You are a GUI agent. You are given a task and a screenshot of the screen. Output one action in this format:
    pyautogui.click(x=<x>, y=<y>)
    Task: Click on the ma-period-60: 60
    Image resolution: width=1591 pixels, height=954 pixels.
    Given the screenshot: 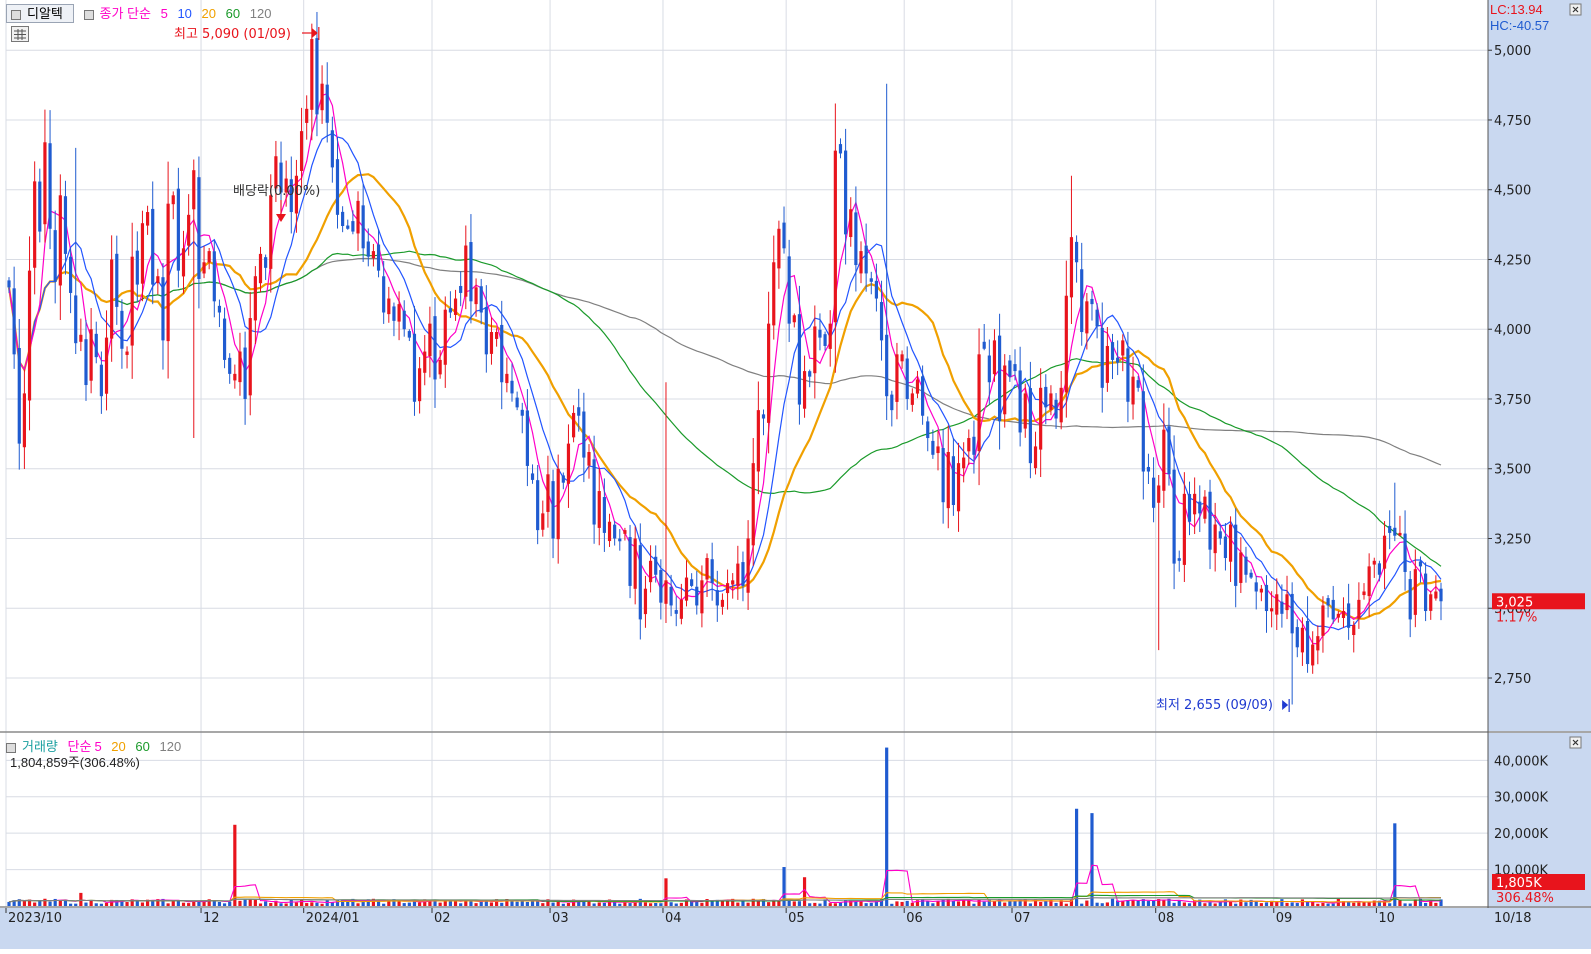 What is the action you would take?
    pyautogui.click(x=233, y=13)
    